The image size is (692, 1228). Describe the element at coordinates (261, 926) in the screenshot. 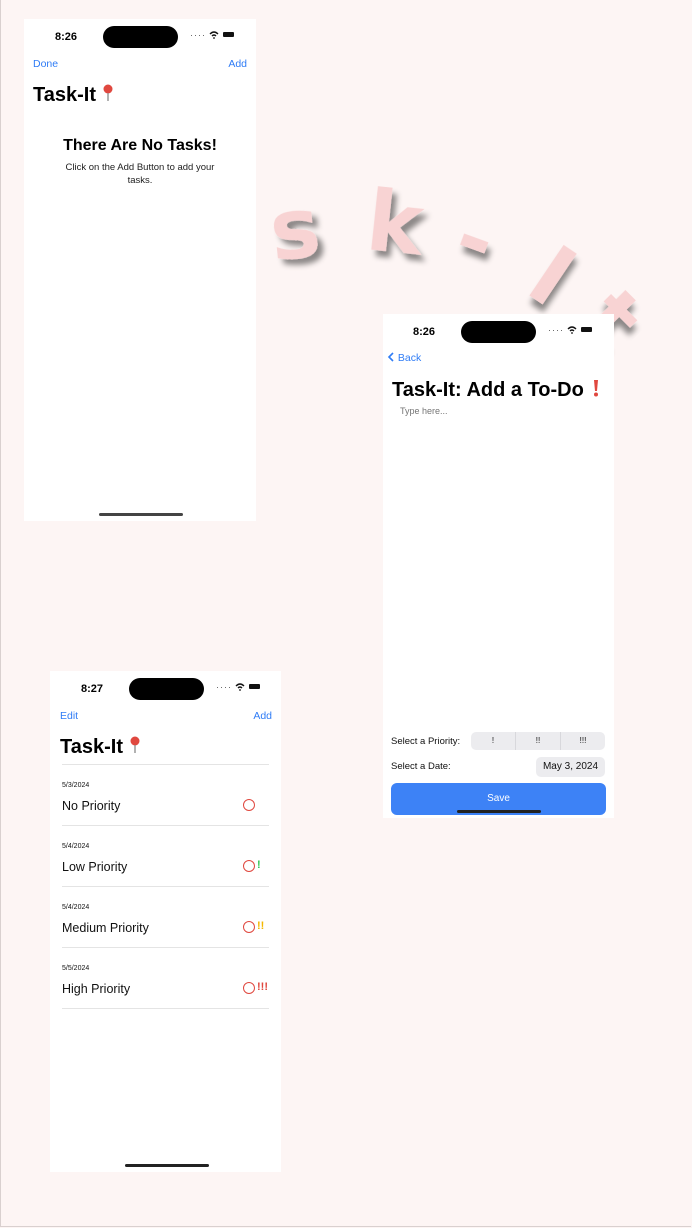

I see `priority-indicator: !!` at that location.